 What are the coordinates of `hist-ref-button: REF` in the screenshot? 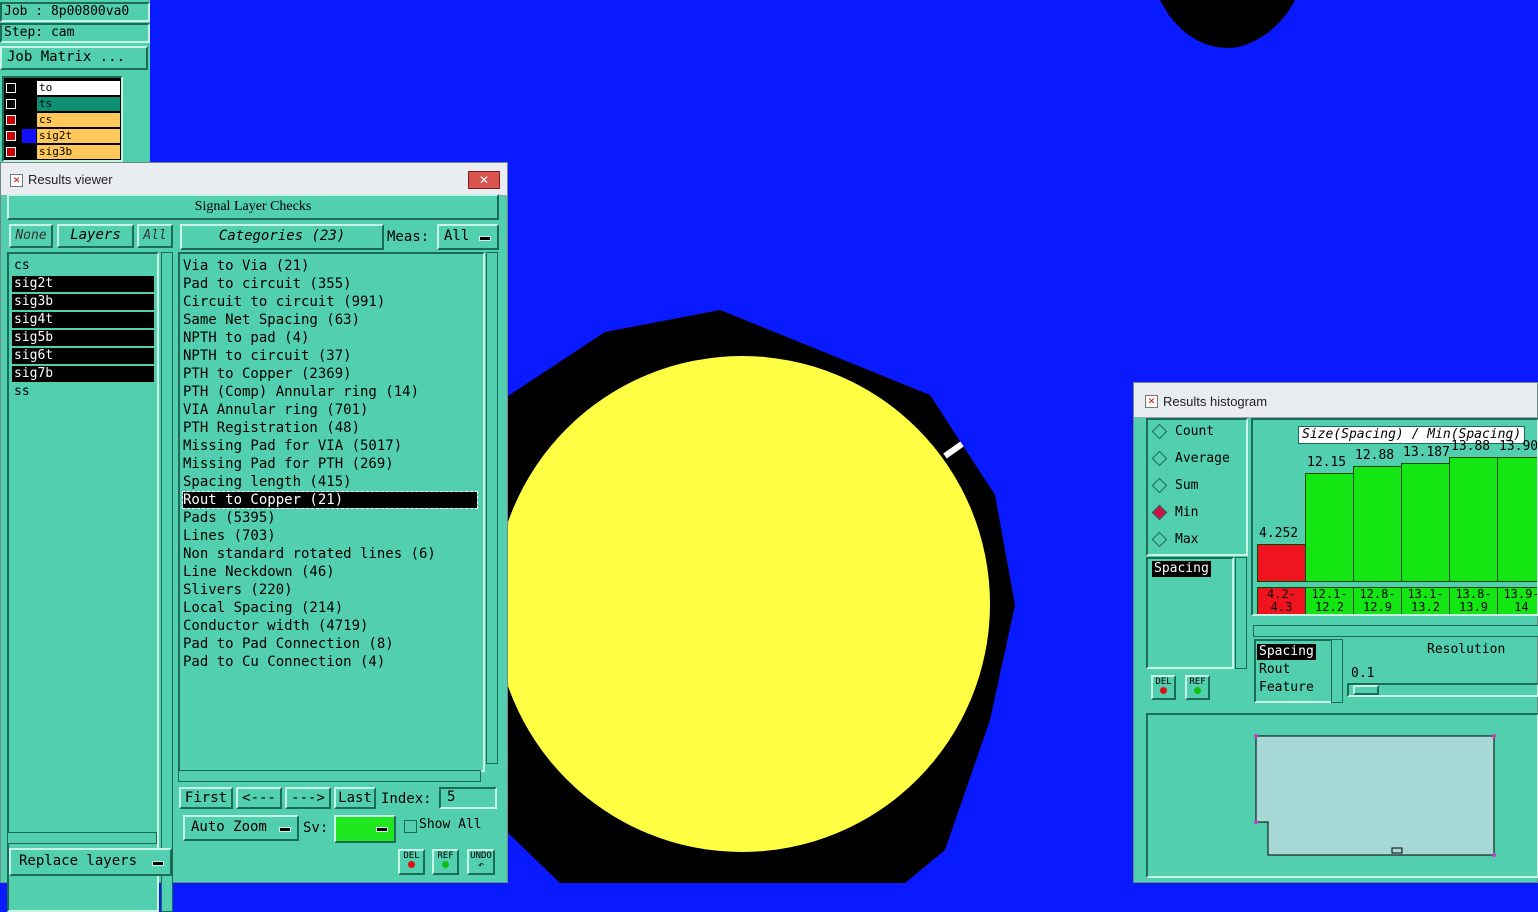 It's located at (1197, 687).